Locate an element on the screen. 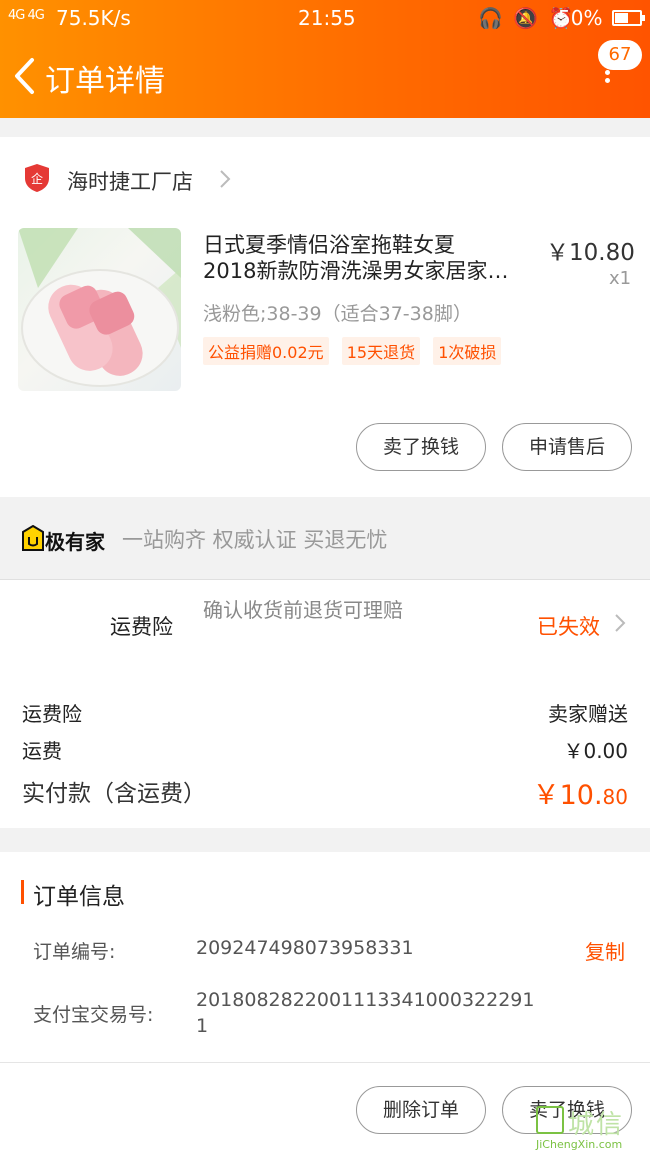  app-header: 4G 4G 75.5K/s 21:55 🎧 🔕 ⏰ 50% 订单详情 67 is located at coordinates (325, 59).